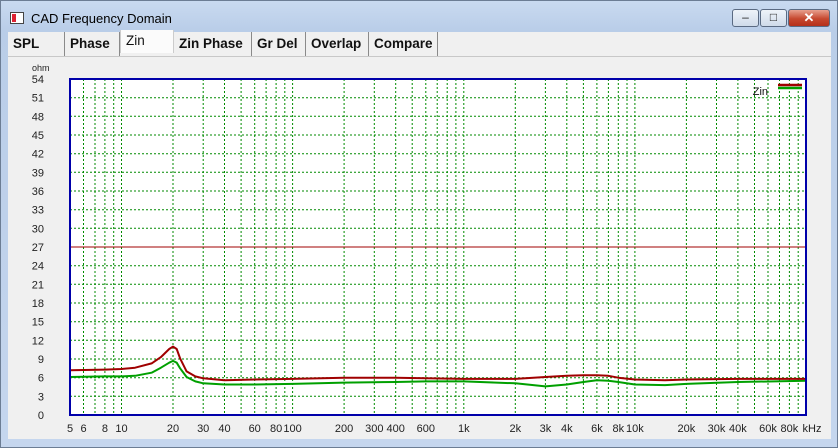 The height and width of the screenshot is (448, 838). I want to click on y-tick-label: 9, so click(41, 360).